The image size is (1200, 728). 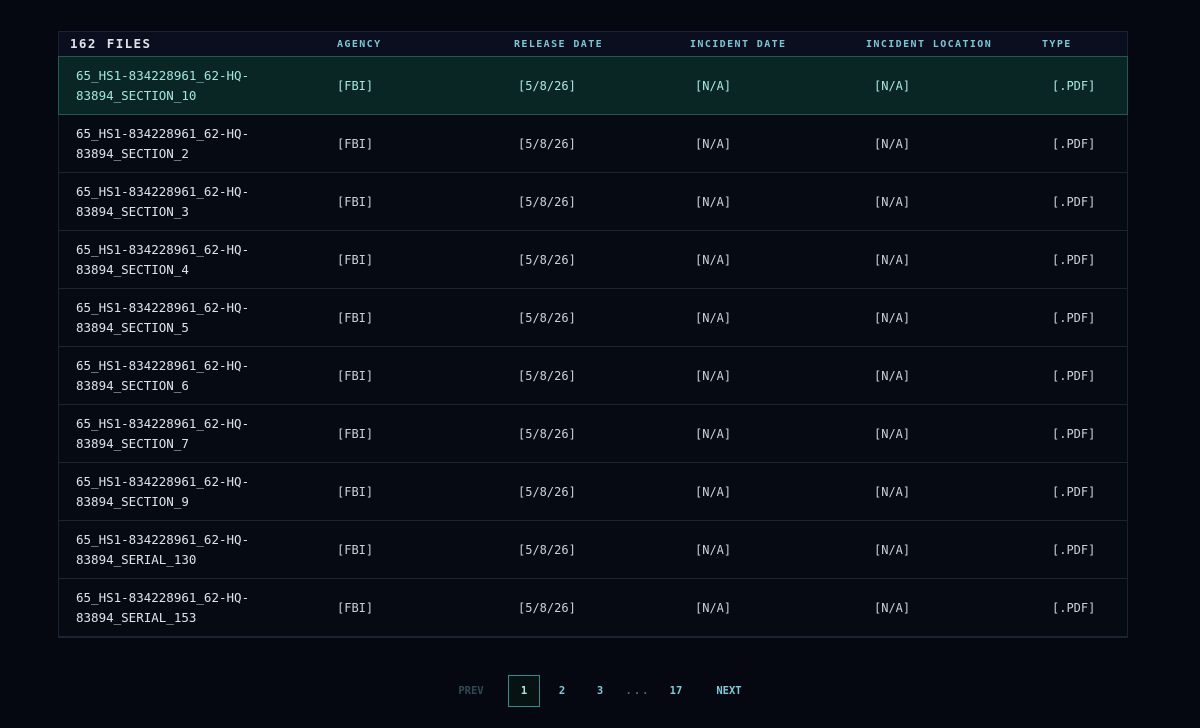 What do you see at coordinates (471, 691) in the screenshot?
I see `prev-page-button: PREV` at bounding box center [471, 691].